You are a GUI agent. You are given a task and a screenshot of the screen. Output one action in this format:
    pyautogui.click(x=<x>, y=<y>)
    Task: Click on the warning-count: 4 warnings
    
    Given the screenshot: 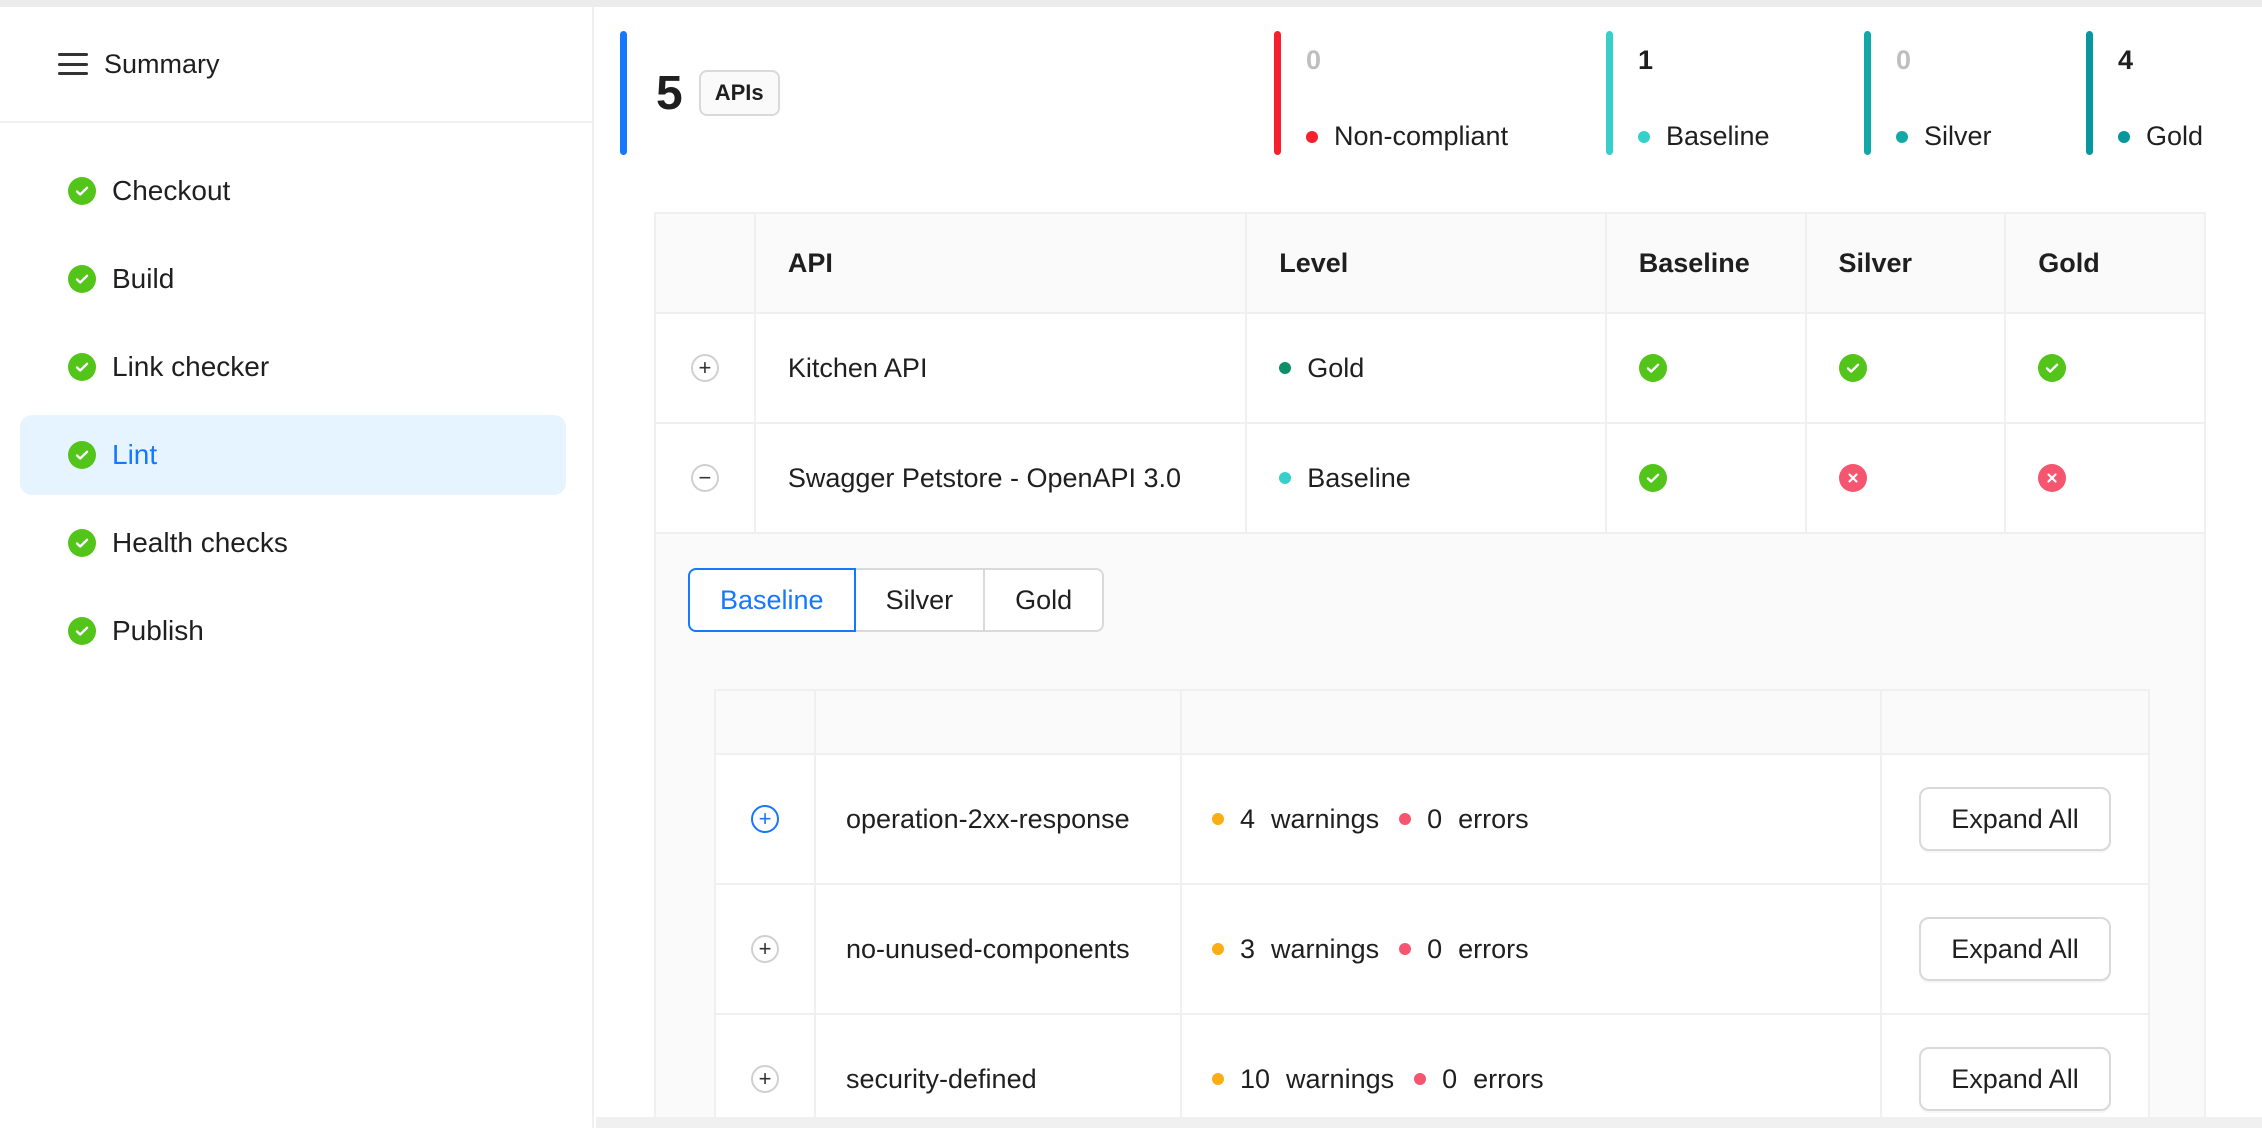 What is the action you would take?
    pyautogui.click(x=1305, y=819)
    